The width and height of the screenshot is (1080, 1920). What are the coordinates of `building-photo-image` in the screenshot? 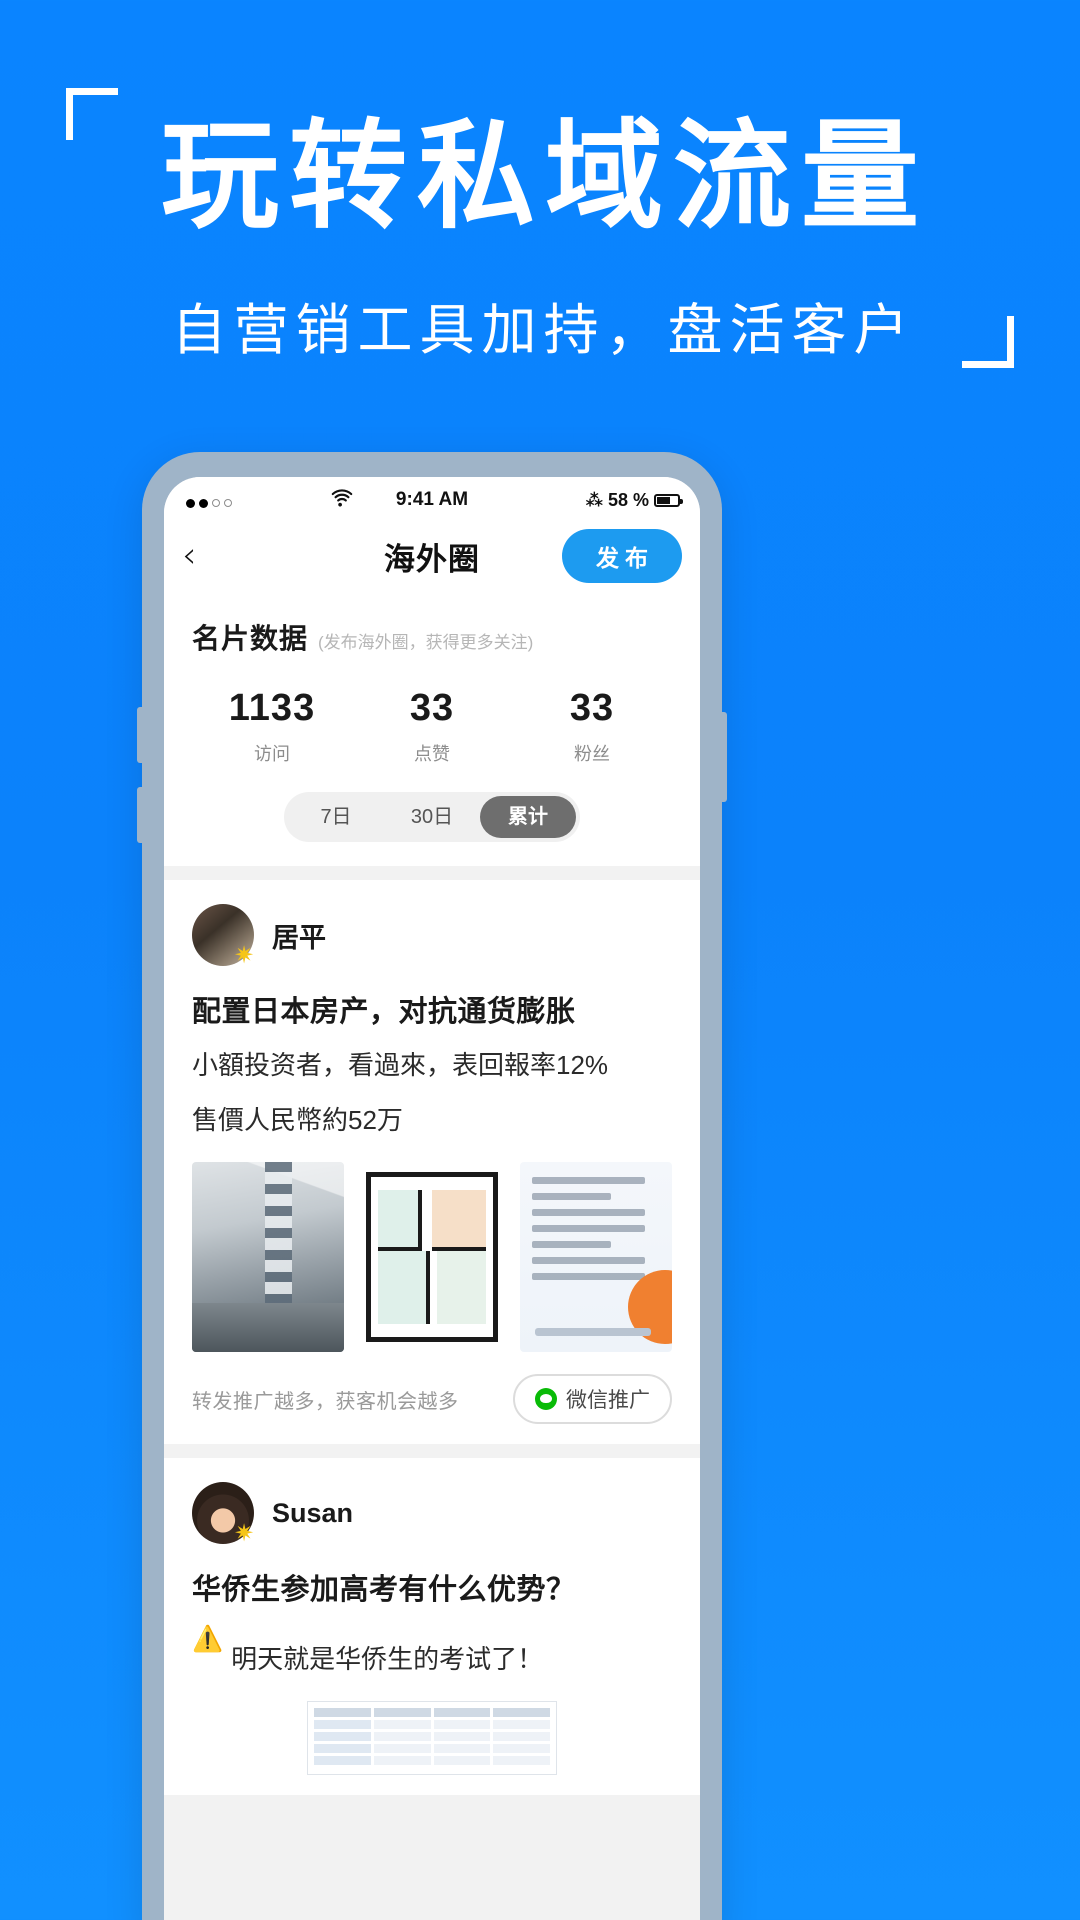 It's located at (268, 1257).